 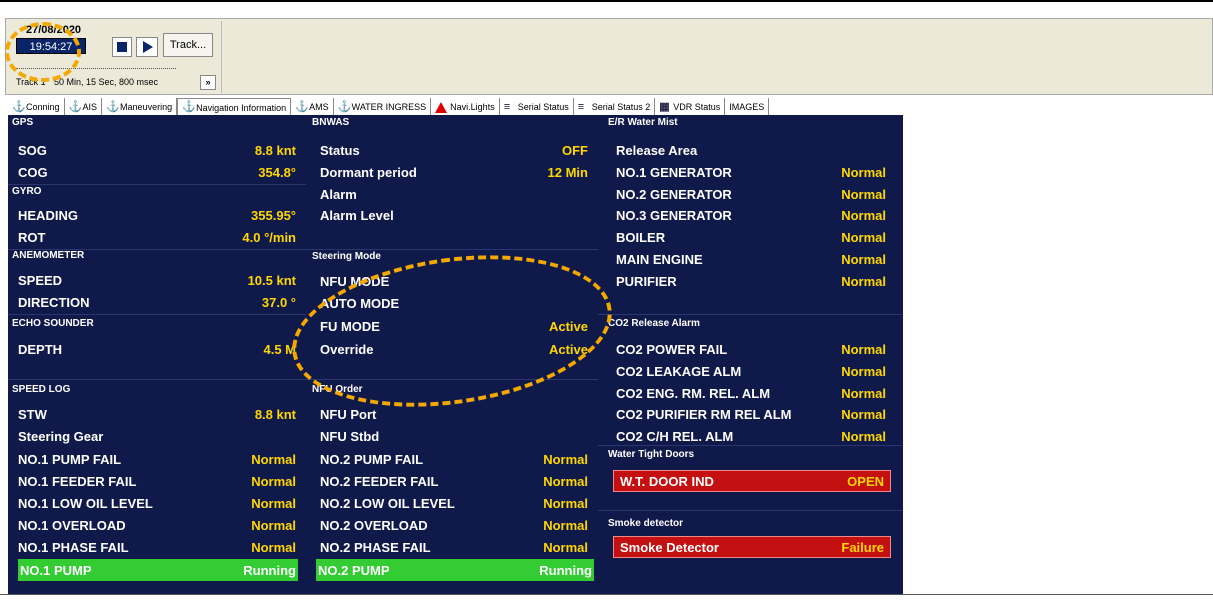 I want to click on section-anemometer: ANEMOMETER, so click(x=48, y=255).